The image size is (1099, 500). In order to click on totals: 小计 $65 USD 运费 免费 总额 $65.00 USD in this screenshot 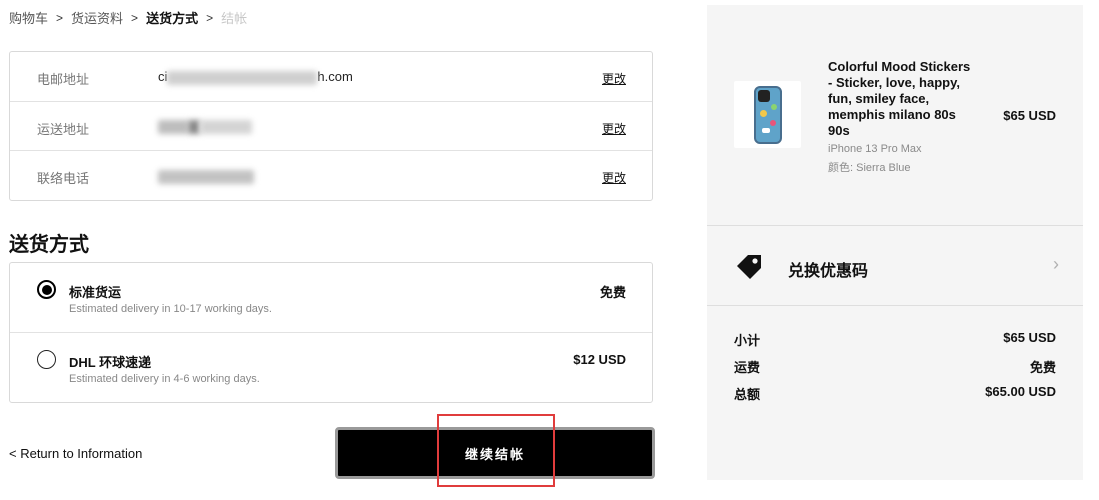, I will do `click(895, 370)`.